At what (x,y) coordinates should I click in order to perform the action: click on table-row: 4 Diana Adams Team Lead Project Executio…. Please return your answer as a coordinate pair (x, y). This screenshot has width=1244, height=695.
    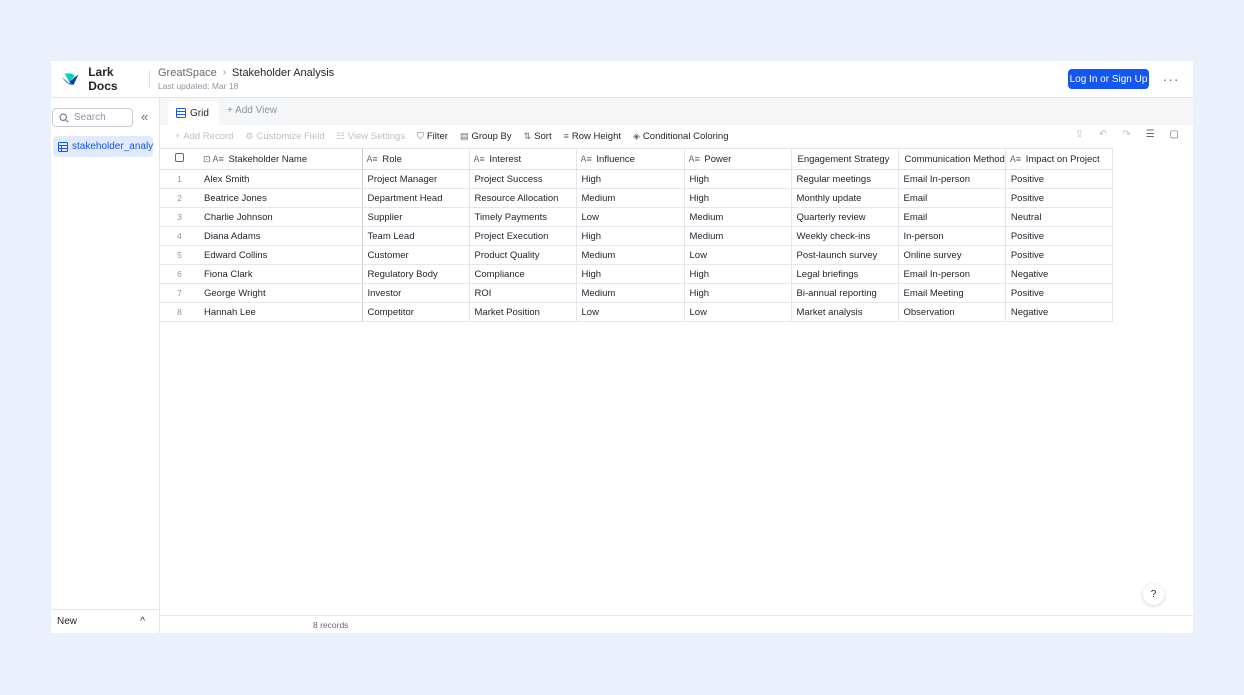
    Looking at the image, I should click on (636, 236).